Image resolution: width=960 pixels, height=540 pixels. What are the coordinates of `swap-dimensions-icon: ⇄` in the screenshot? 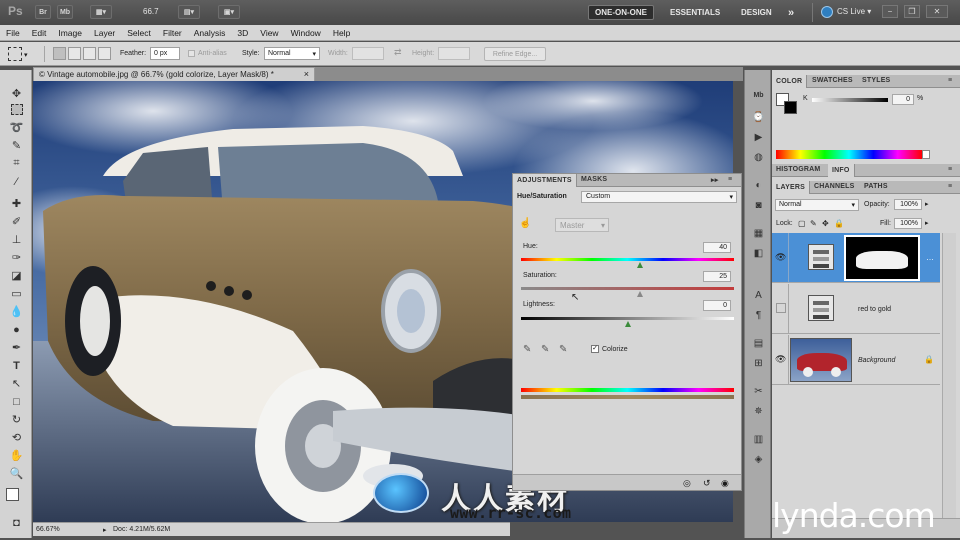 It's located at (398, 52).